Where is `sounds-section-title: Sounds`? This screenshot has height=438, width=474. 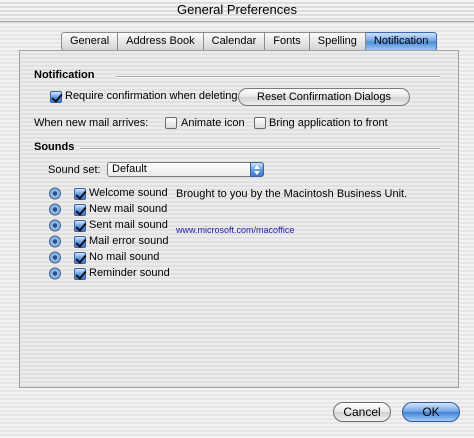
sounds-section-title: Sounds is located at coordinates (54, 147).